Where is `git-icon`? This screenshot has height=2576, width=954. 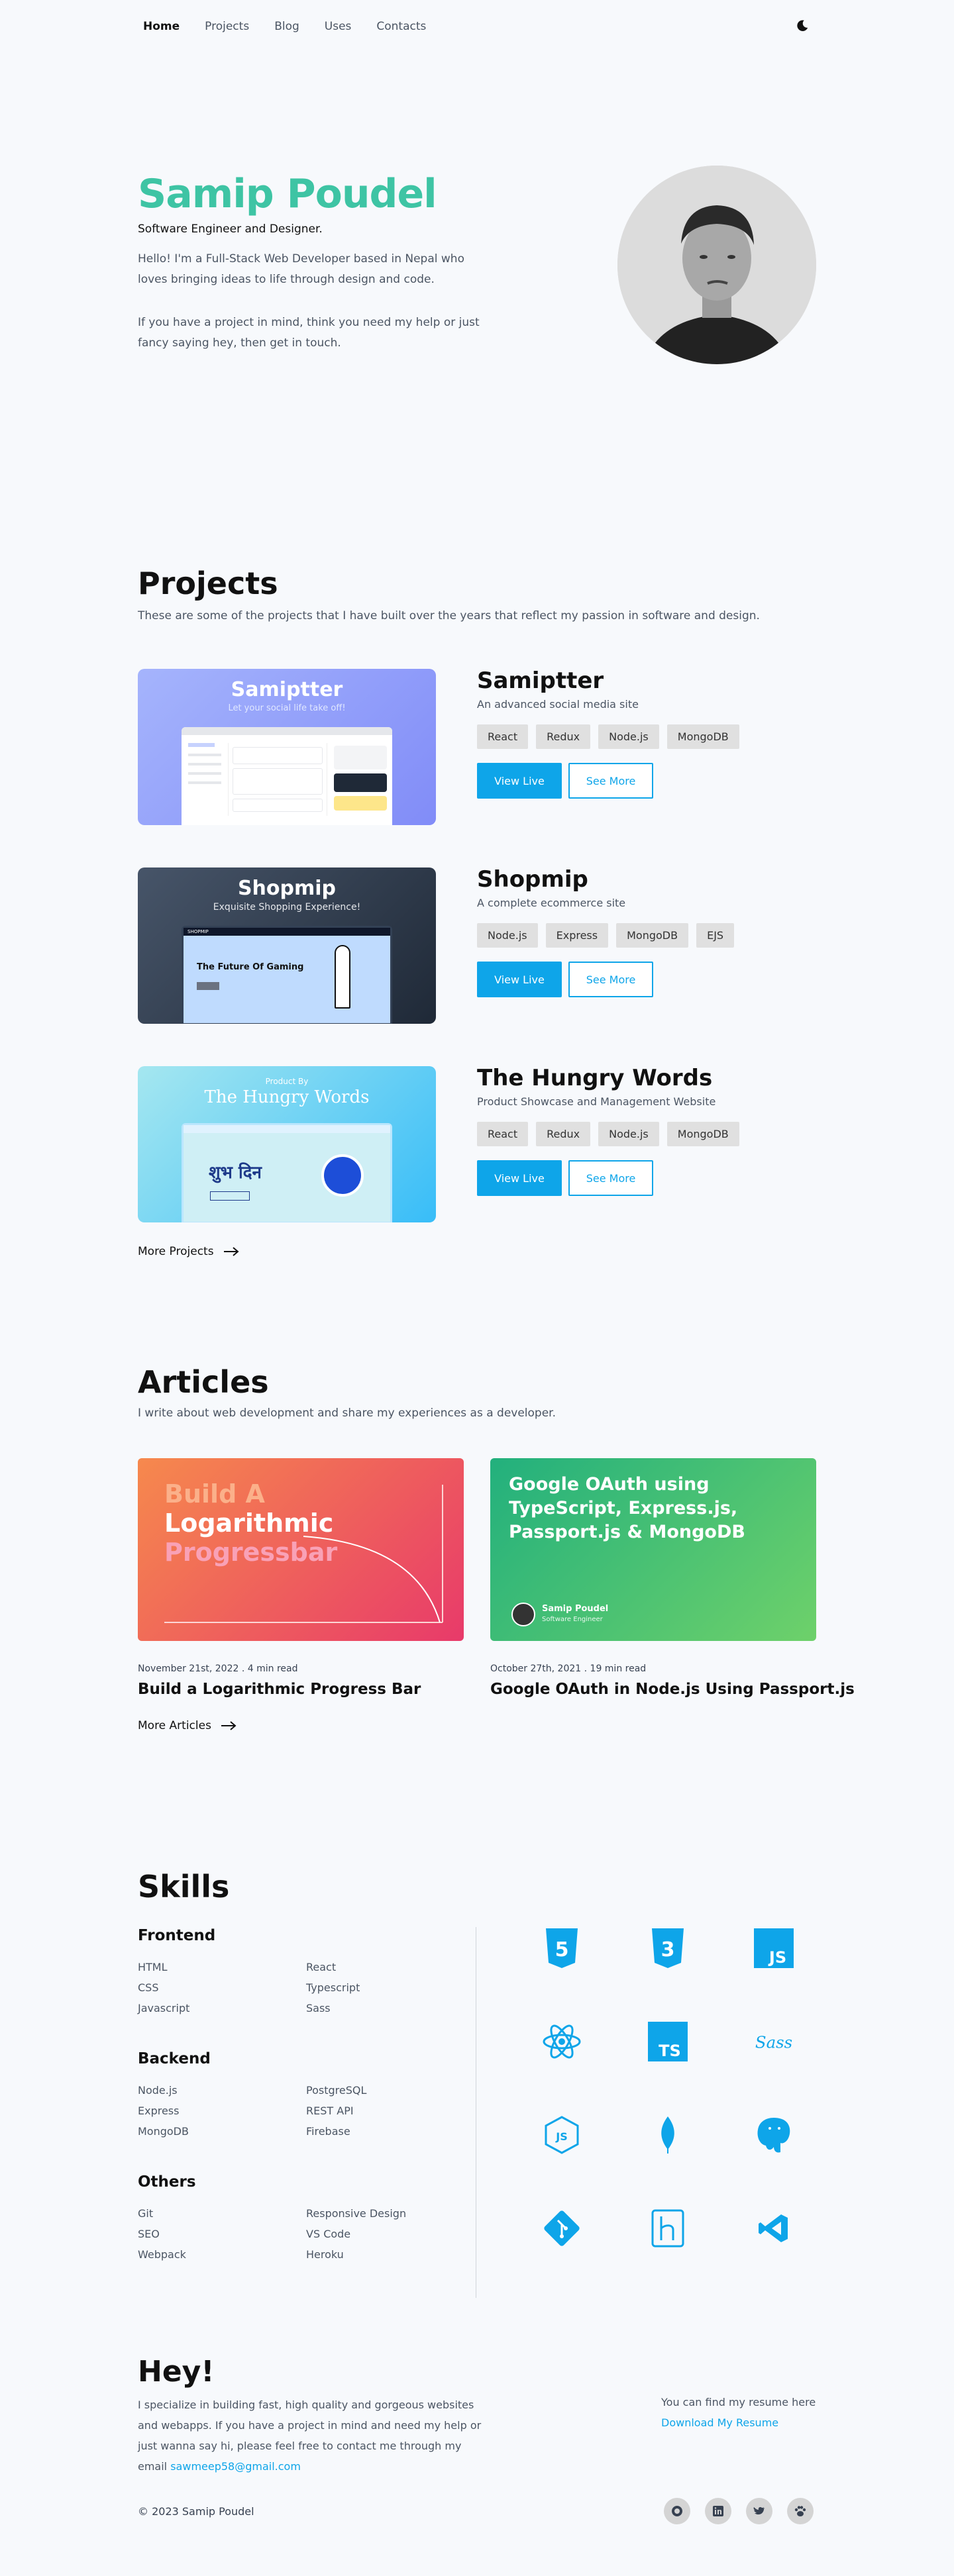
git-icon is located at coordinates (562, 2228).